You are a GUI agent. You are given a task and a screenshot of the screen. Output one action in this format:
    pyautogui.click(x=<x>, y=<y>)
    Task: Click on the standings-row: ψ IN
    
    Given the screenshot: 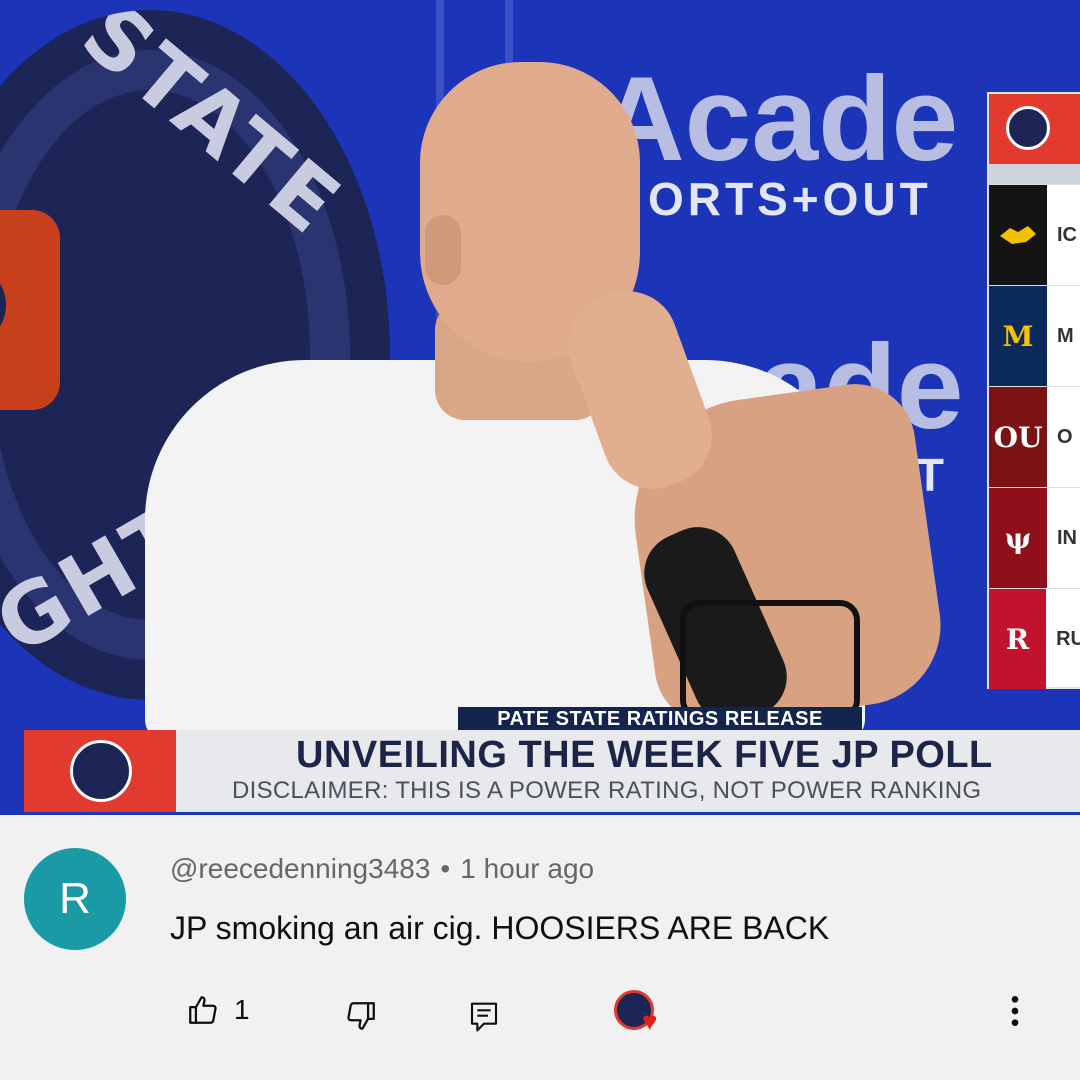 What is the action you would take?
    pyautogui.click(x=1034, y=537)
    